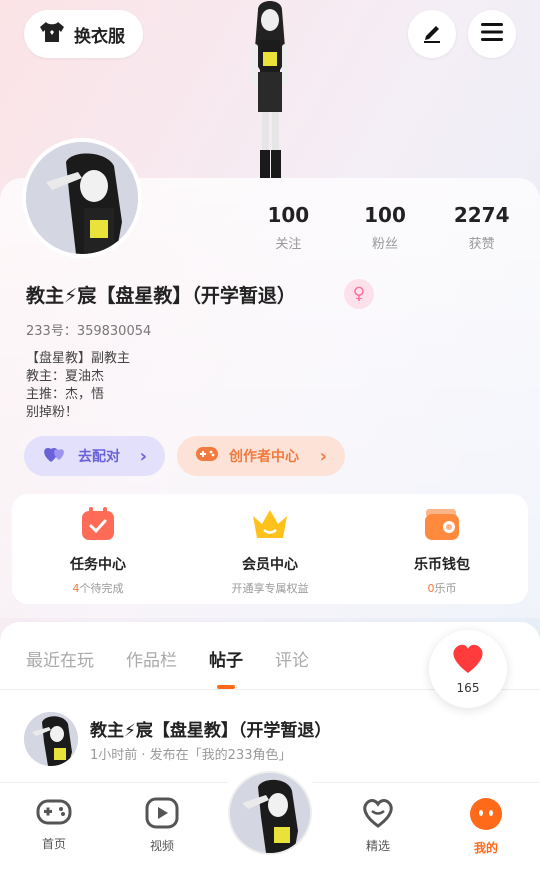 This screenshot has height=869, width=540. What do you see at coordinates (76, 588) in the screenshot?
I see `pending-count: 4` at bounding box center [76, 588].